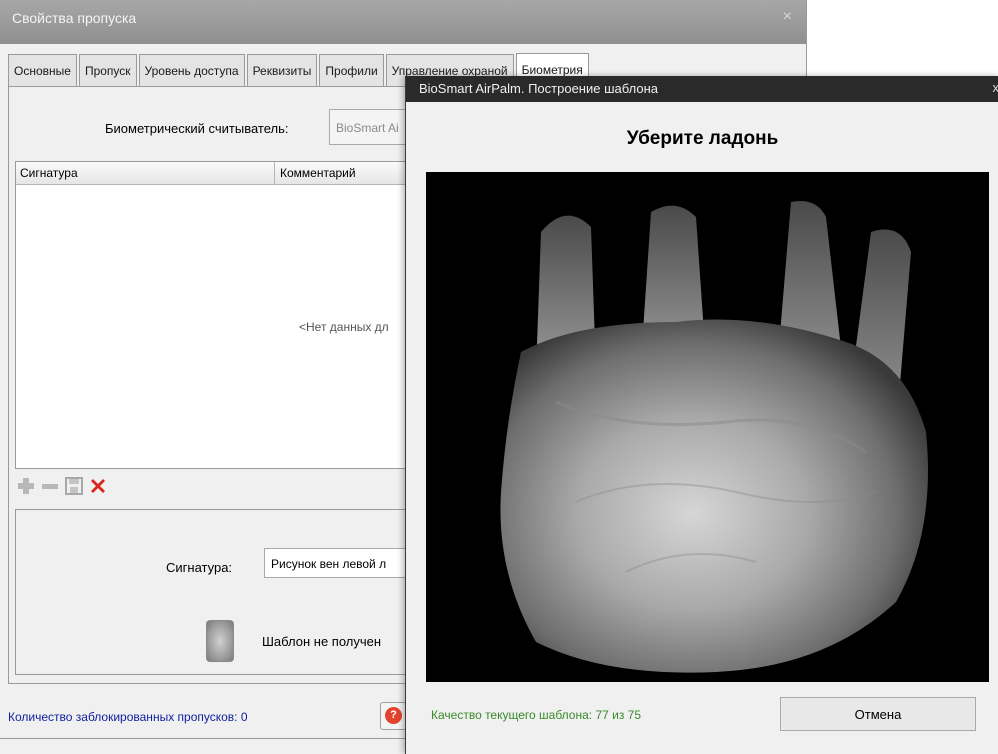 This screenshot has height=754, width=998. What do you see at coordinates (403, 22) in the screenshot?
I see `main-title-bar: Свойства пропуска ×` at bounding box center [403, 22].